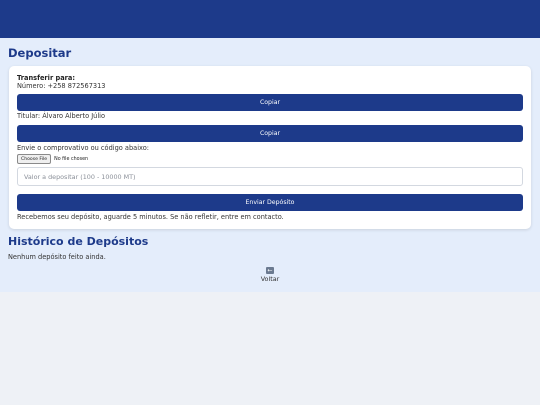 This screenshot has width=540, height=405. What do you see at coordinates (270, 176) in the screenshot?
I see `amount-input` at bounding box center [270, 176].